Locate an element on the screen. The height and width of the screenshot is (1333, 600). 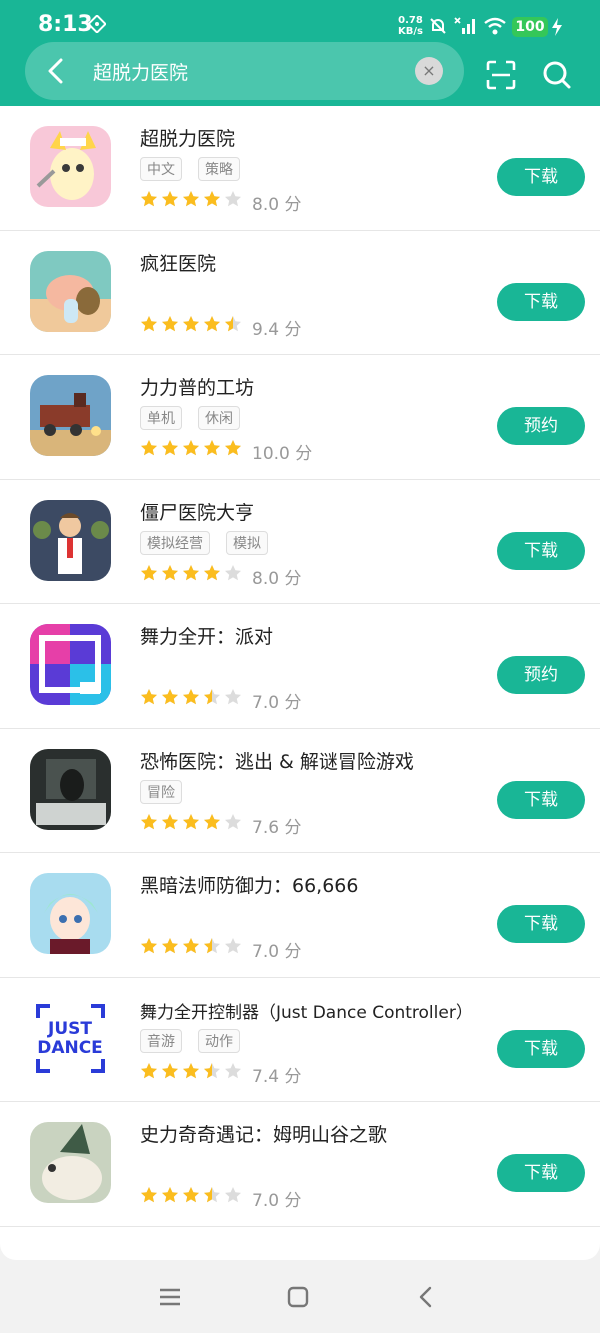
tag: 冒险 is located at coordinates (161, 791).